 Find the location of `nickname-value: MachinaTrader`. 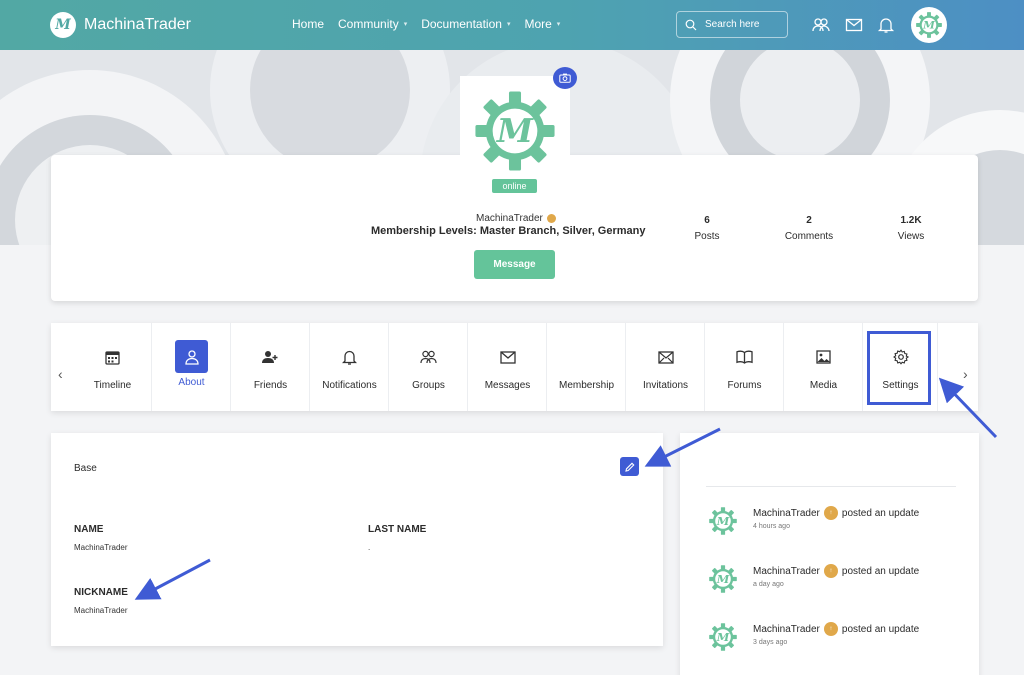

nickname-value: MachinaTrader is located at coordinates (101, 610).